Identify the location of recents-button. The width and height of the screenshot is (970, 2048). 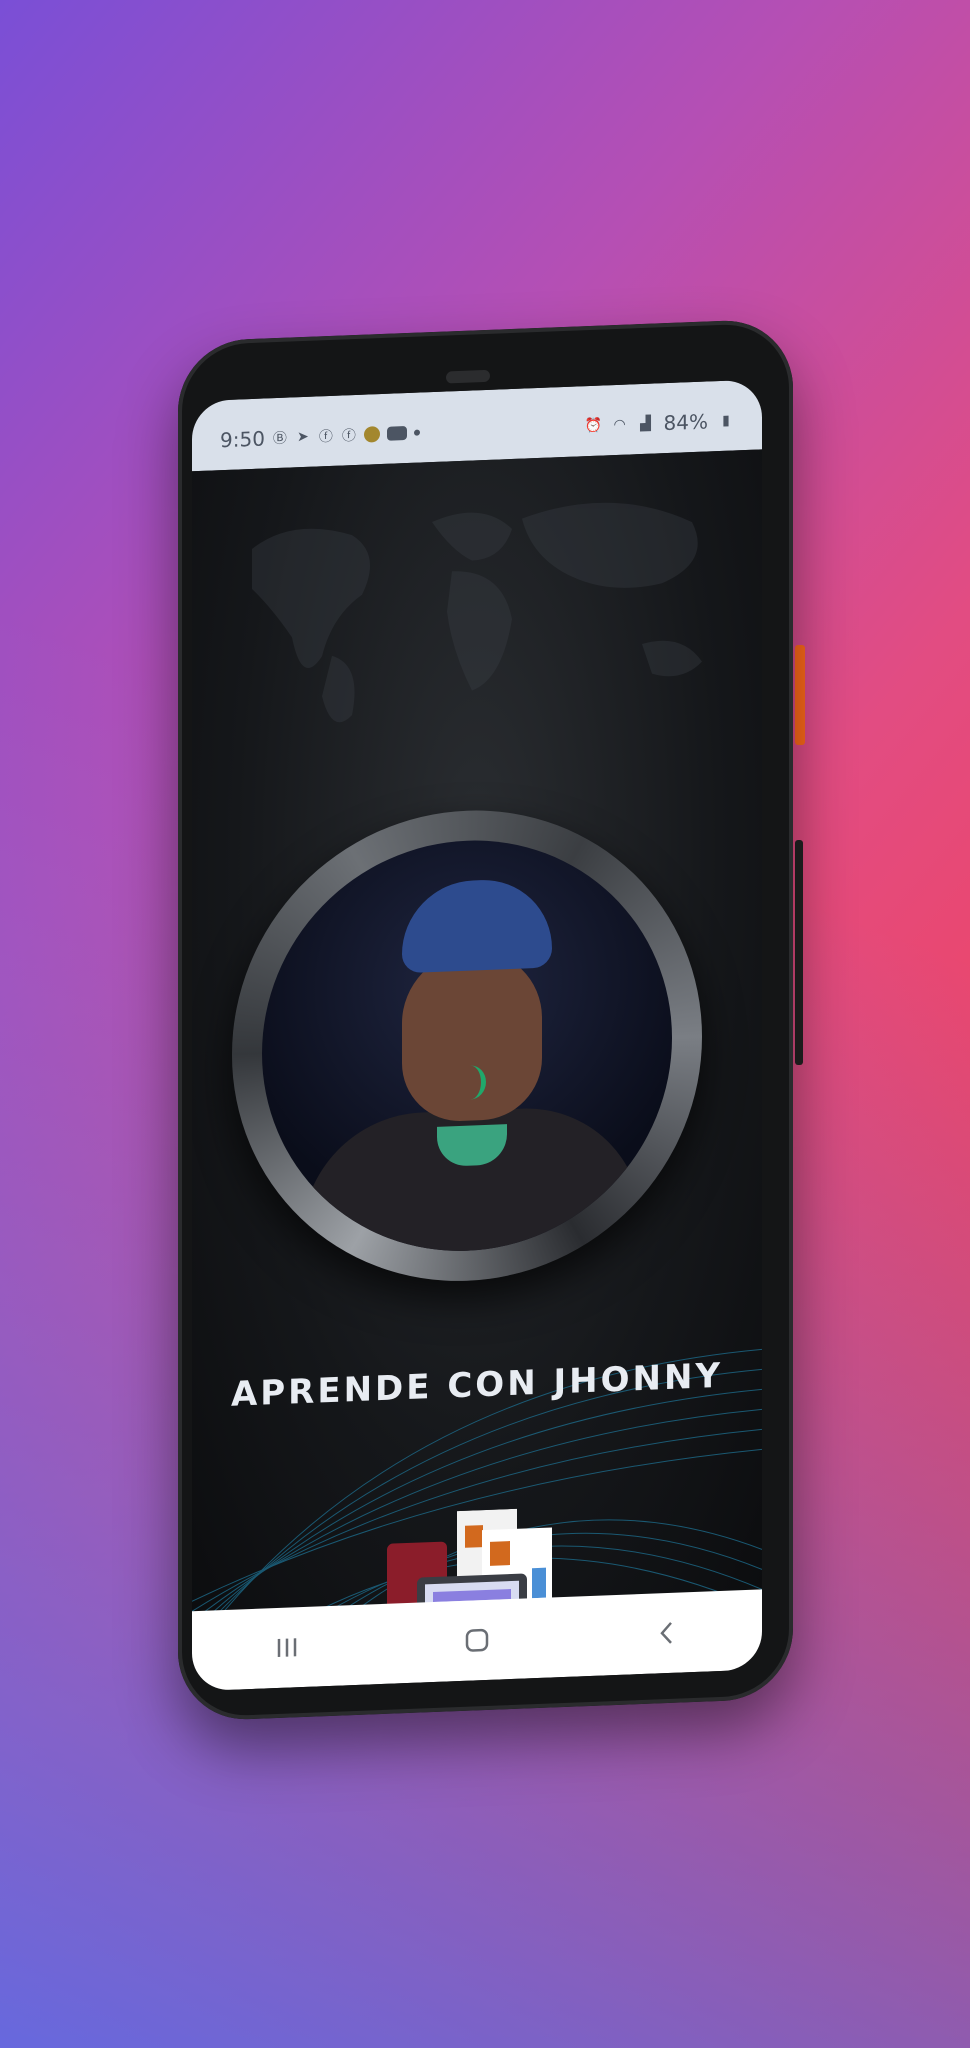
(287, 1647).